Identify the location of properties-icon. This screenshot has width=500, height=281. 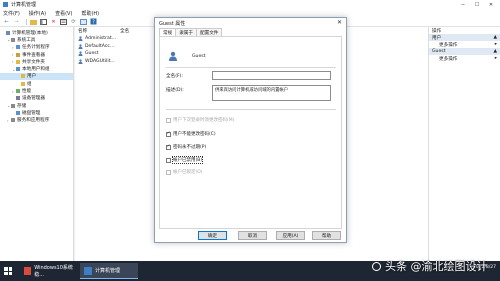
(63, 21).